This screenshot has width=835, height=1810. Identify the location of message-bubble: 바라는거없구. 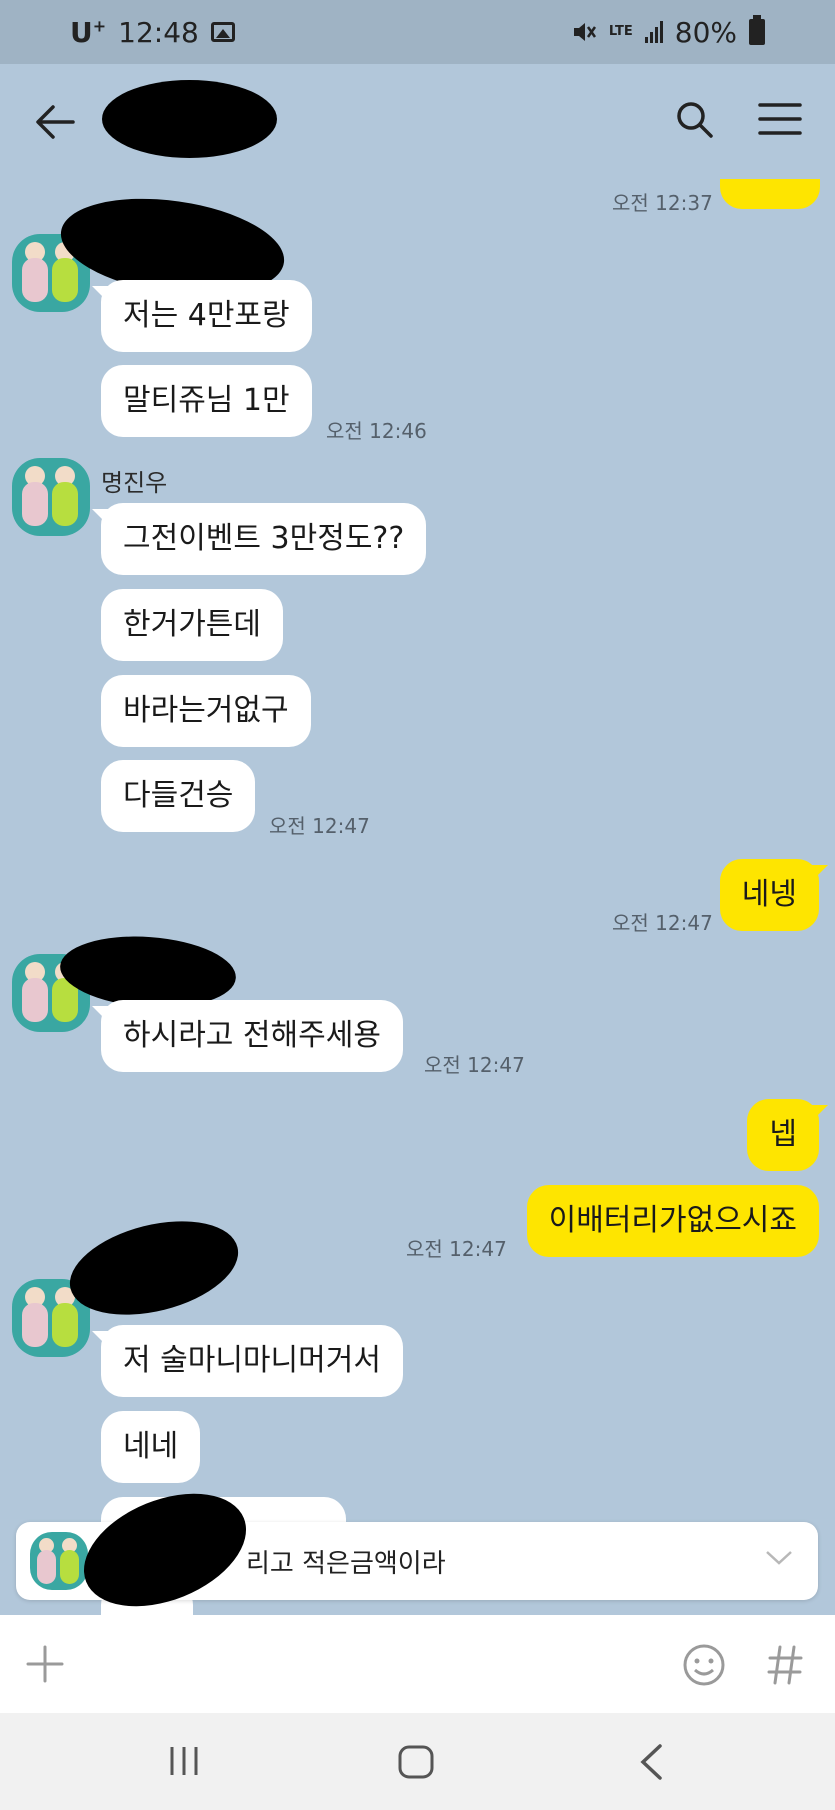
(206, 711).